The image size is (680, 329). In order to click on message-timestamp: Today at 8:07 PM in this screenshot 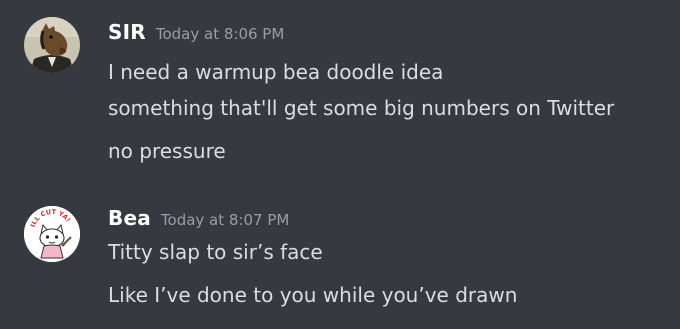, I will do `click(225, 220)`.